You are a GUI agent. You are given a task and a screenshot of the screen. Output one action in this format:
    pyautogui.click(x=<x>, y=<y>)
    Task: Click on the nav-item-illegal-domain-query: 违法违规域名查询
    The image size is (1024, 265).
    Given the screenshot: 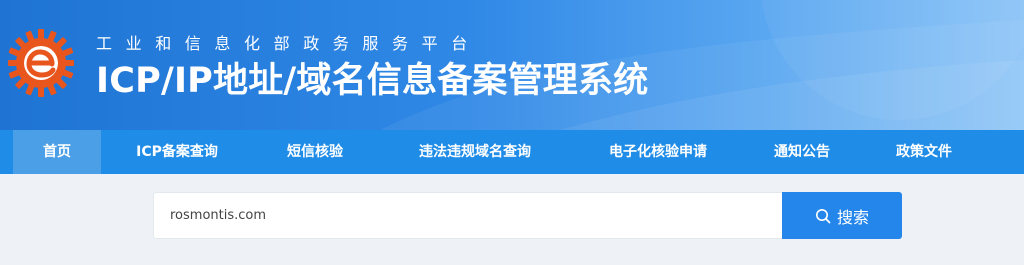 What is the action you would take?
    pyautogui.click(x=475, y=152)
    